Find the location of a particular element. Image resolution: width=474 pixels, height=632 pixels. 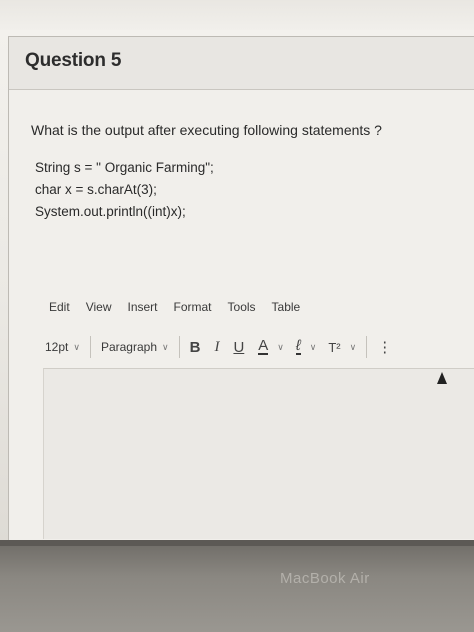

code-line-3: System.out.println((int)x); is located at coordinates (110, 211).